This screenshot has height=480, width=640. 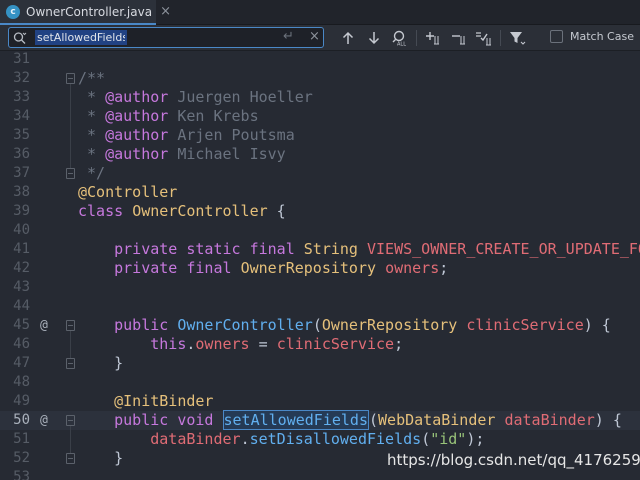 I want to click on line-number: 34, so click(x=15, y=116).